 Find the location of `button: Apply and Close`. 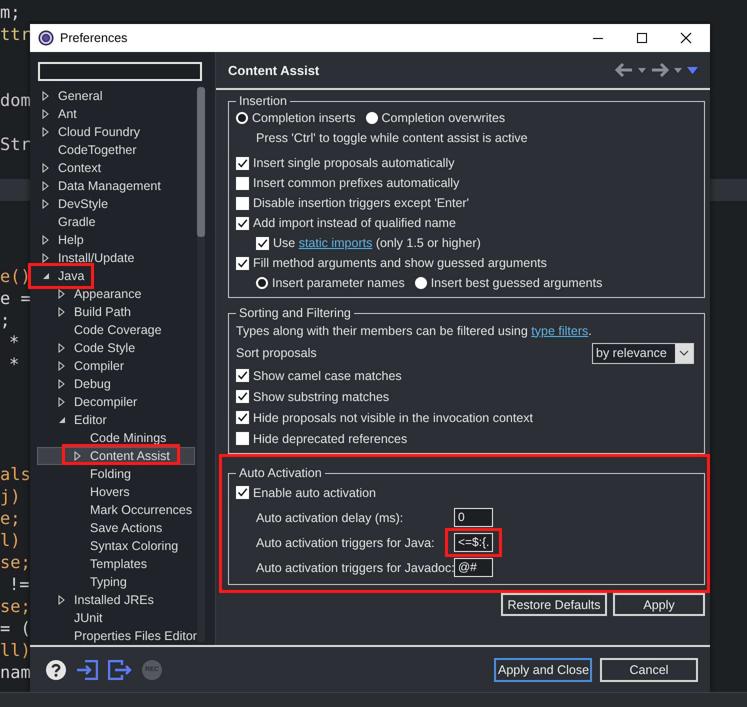

button: Apply and Close is located at coordinates (543, 670).